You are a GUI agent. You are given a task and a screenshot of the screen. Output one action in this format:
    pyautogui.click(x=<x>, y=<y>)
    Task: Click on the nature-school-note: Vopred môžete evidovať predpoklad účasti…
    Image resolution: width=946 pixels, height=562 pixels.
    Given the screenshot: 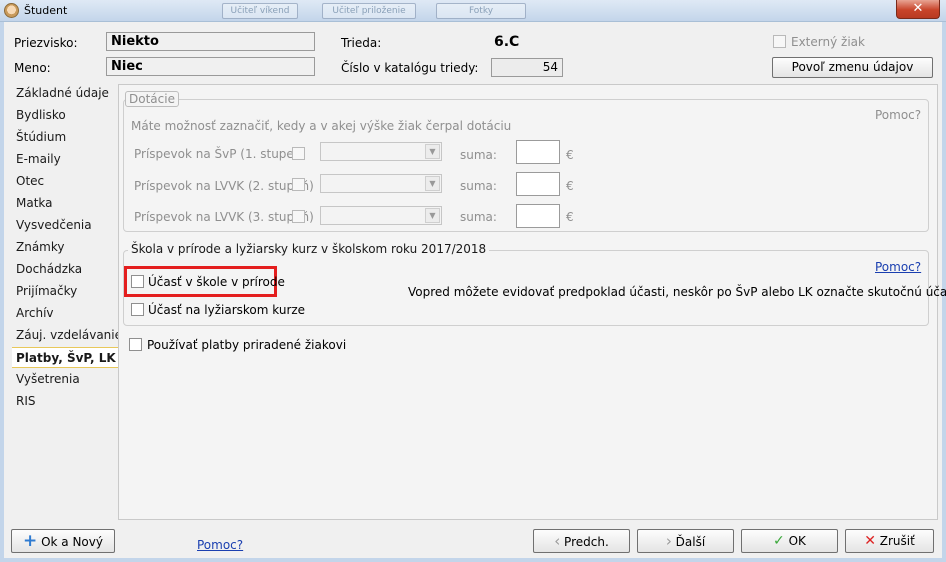 What is the action you would take?
    pyautogui.click(x=677, y=292)
    